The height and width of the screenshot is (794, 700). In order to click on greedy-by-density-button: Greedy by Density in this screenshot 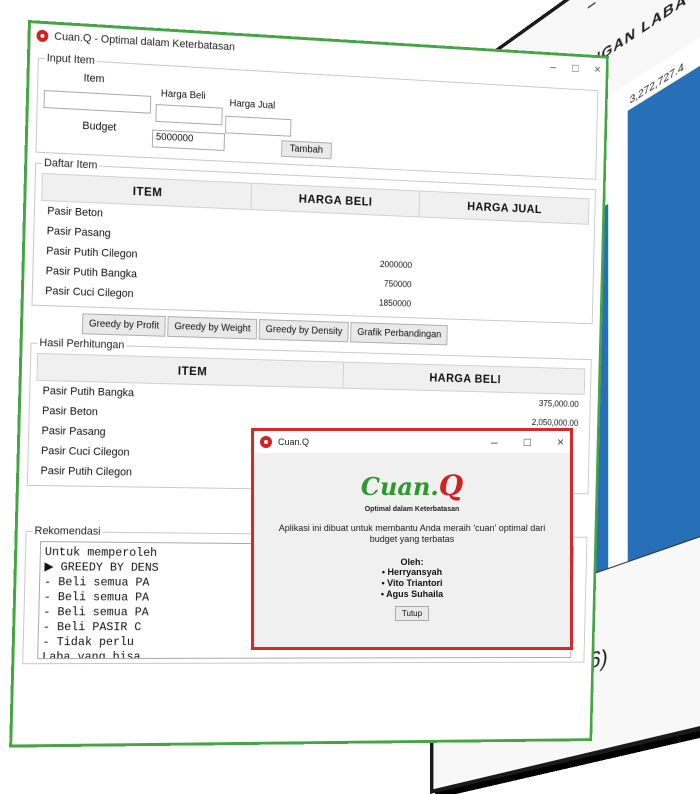, I will do `click(304, 331)`.